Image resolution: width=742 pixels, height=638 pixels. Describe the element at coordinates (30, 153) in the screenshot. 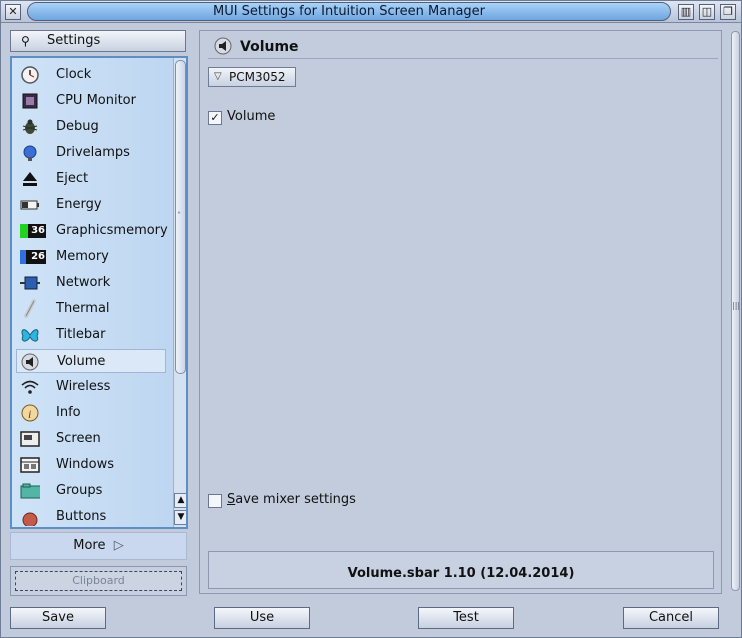

I see `lamp-icon` at that location.